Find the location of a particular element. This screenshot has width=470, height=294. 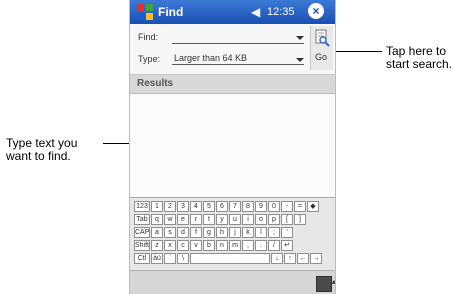

callout-left-pointer is located at coordinates (116, 143).